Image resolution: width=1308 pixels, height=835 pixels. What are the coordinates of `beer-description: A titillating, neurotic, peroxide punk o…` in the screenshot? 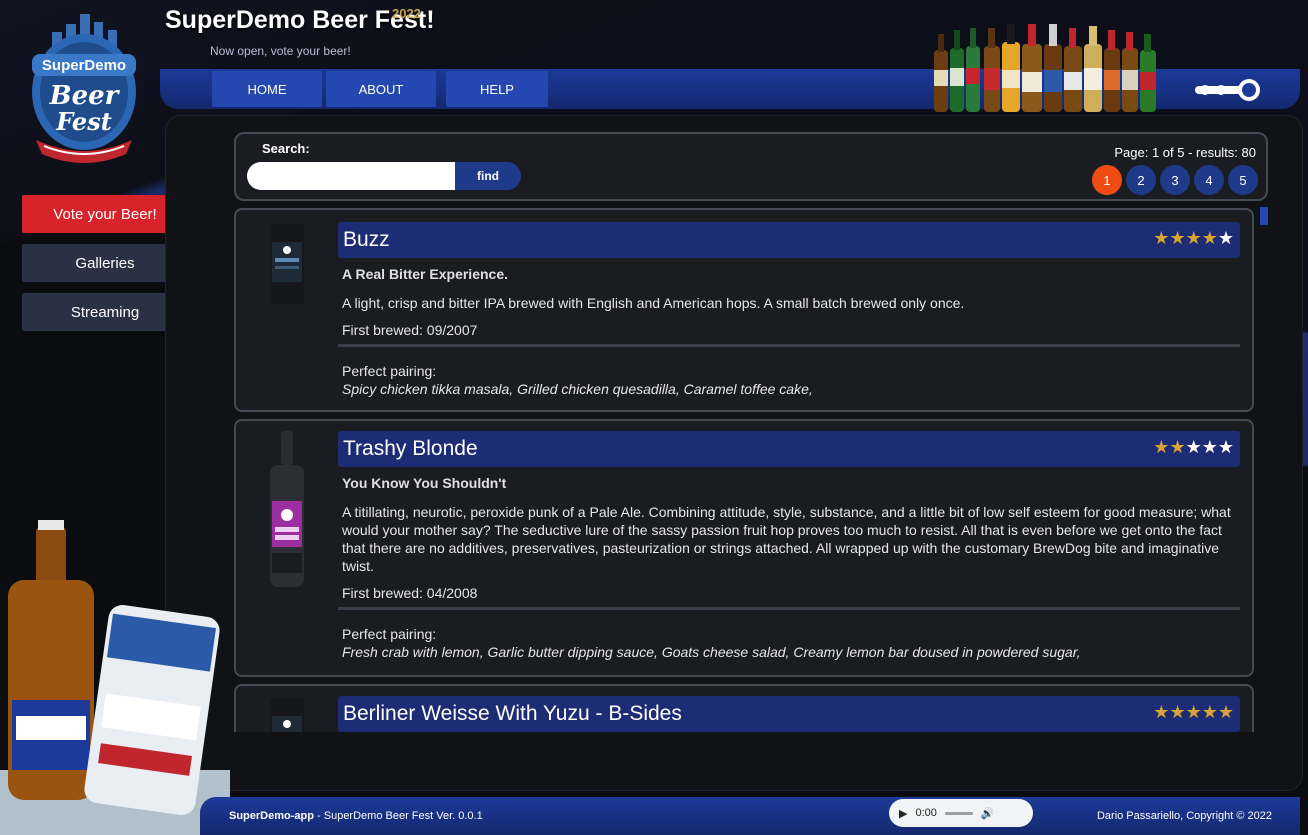 It's located at (786, 539).